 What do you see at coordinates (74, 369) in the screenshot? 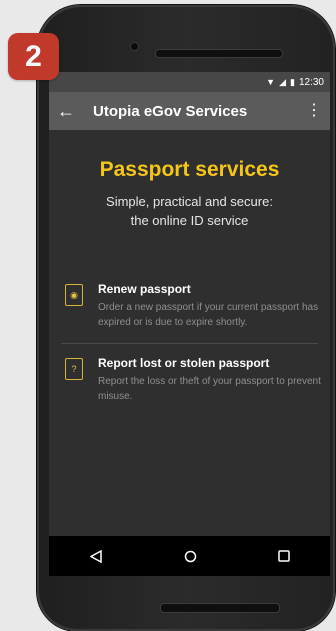
I see `question-passport-icon: ?` at bounding box center [74, 369].